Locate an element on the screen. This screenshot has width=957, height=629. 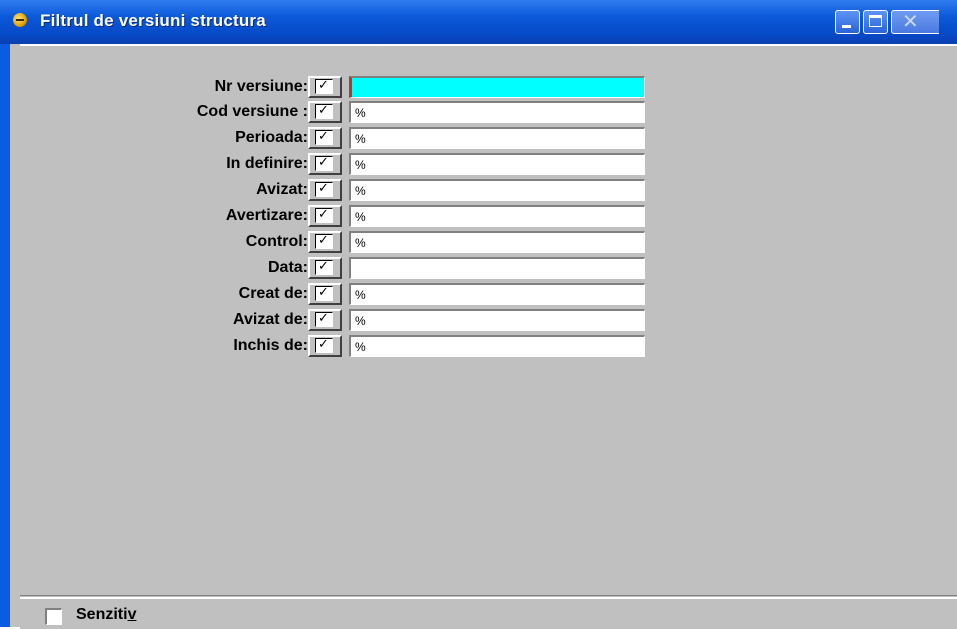
row-control: Control: ✓ % is located at coordinates (340, 243).